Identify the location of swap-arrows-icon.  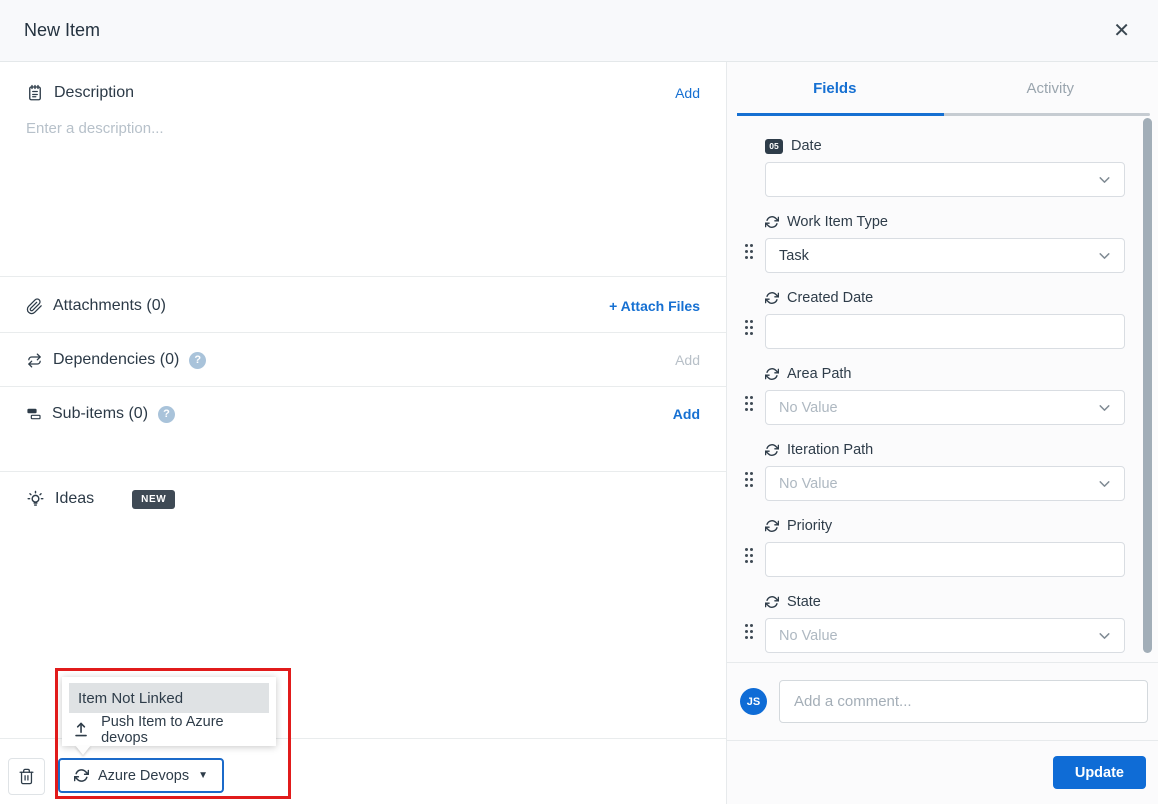
(34, 360).